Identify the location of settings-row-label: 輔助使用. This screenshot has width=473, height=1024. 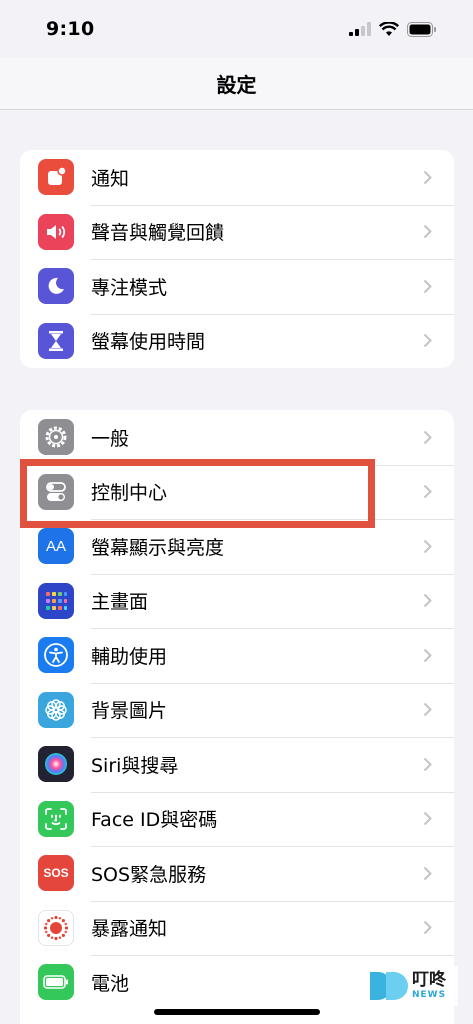
(129, 656).